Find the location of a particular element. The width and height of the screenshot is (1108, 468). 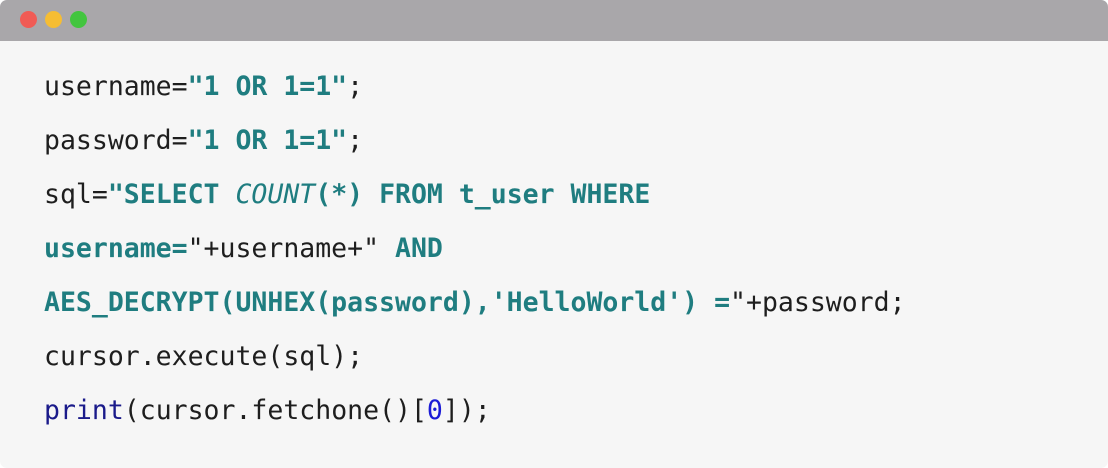

code-token-string: "SELECT is located at coordinates (171, 194).